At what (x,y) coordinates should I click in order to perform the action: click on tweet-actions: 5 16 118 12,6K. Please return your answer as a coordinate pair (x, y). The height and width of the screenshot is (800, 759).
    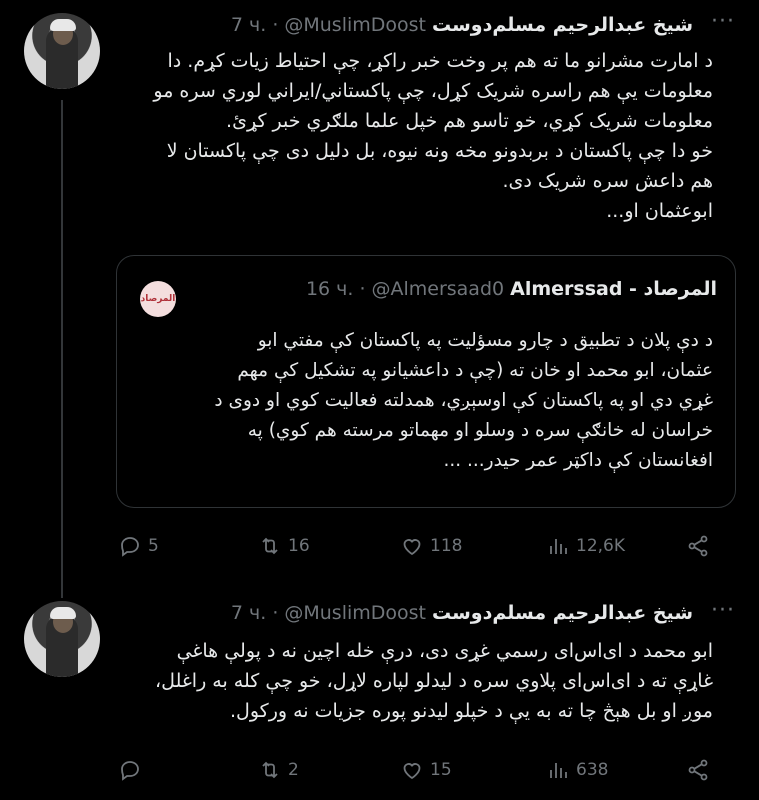
    Looking at the image, I should click on (379, 546).